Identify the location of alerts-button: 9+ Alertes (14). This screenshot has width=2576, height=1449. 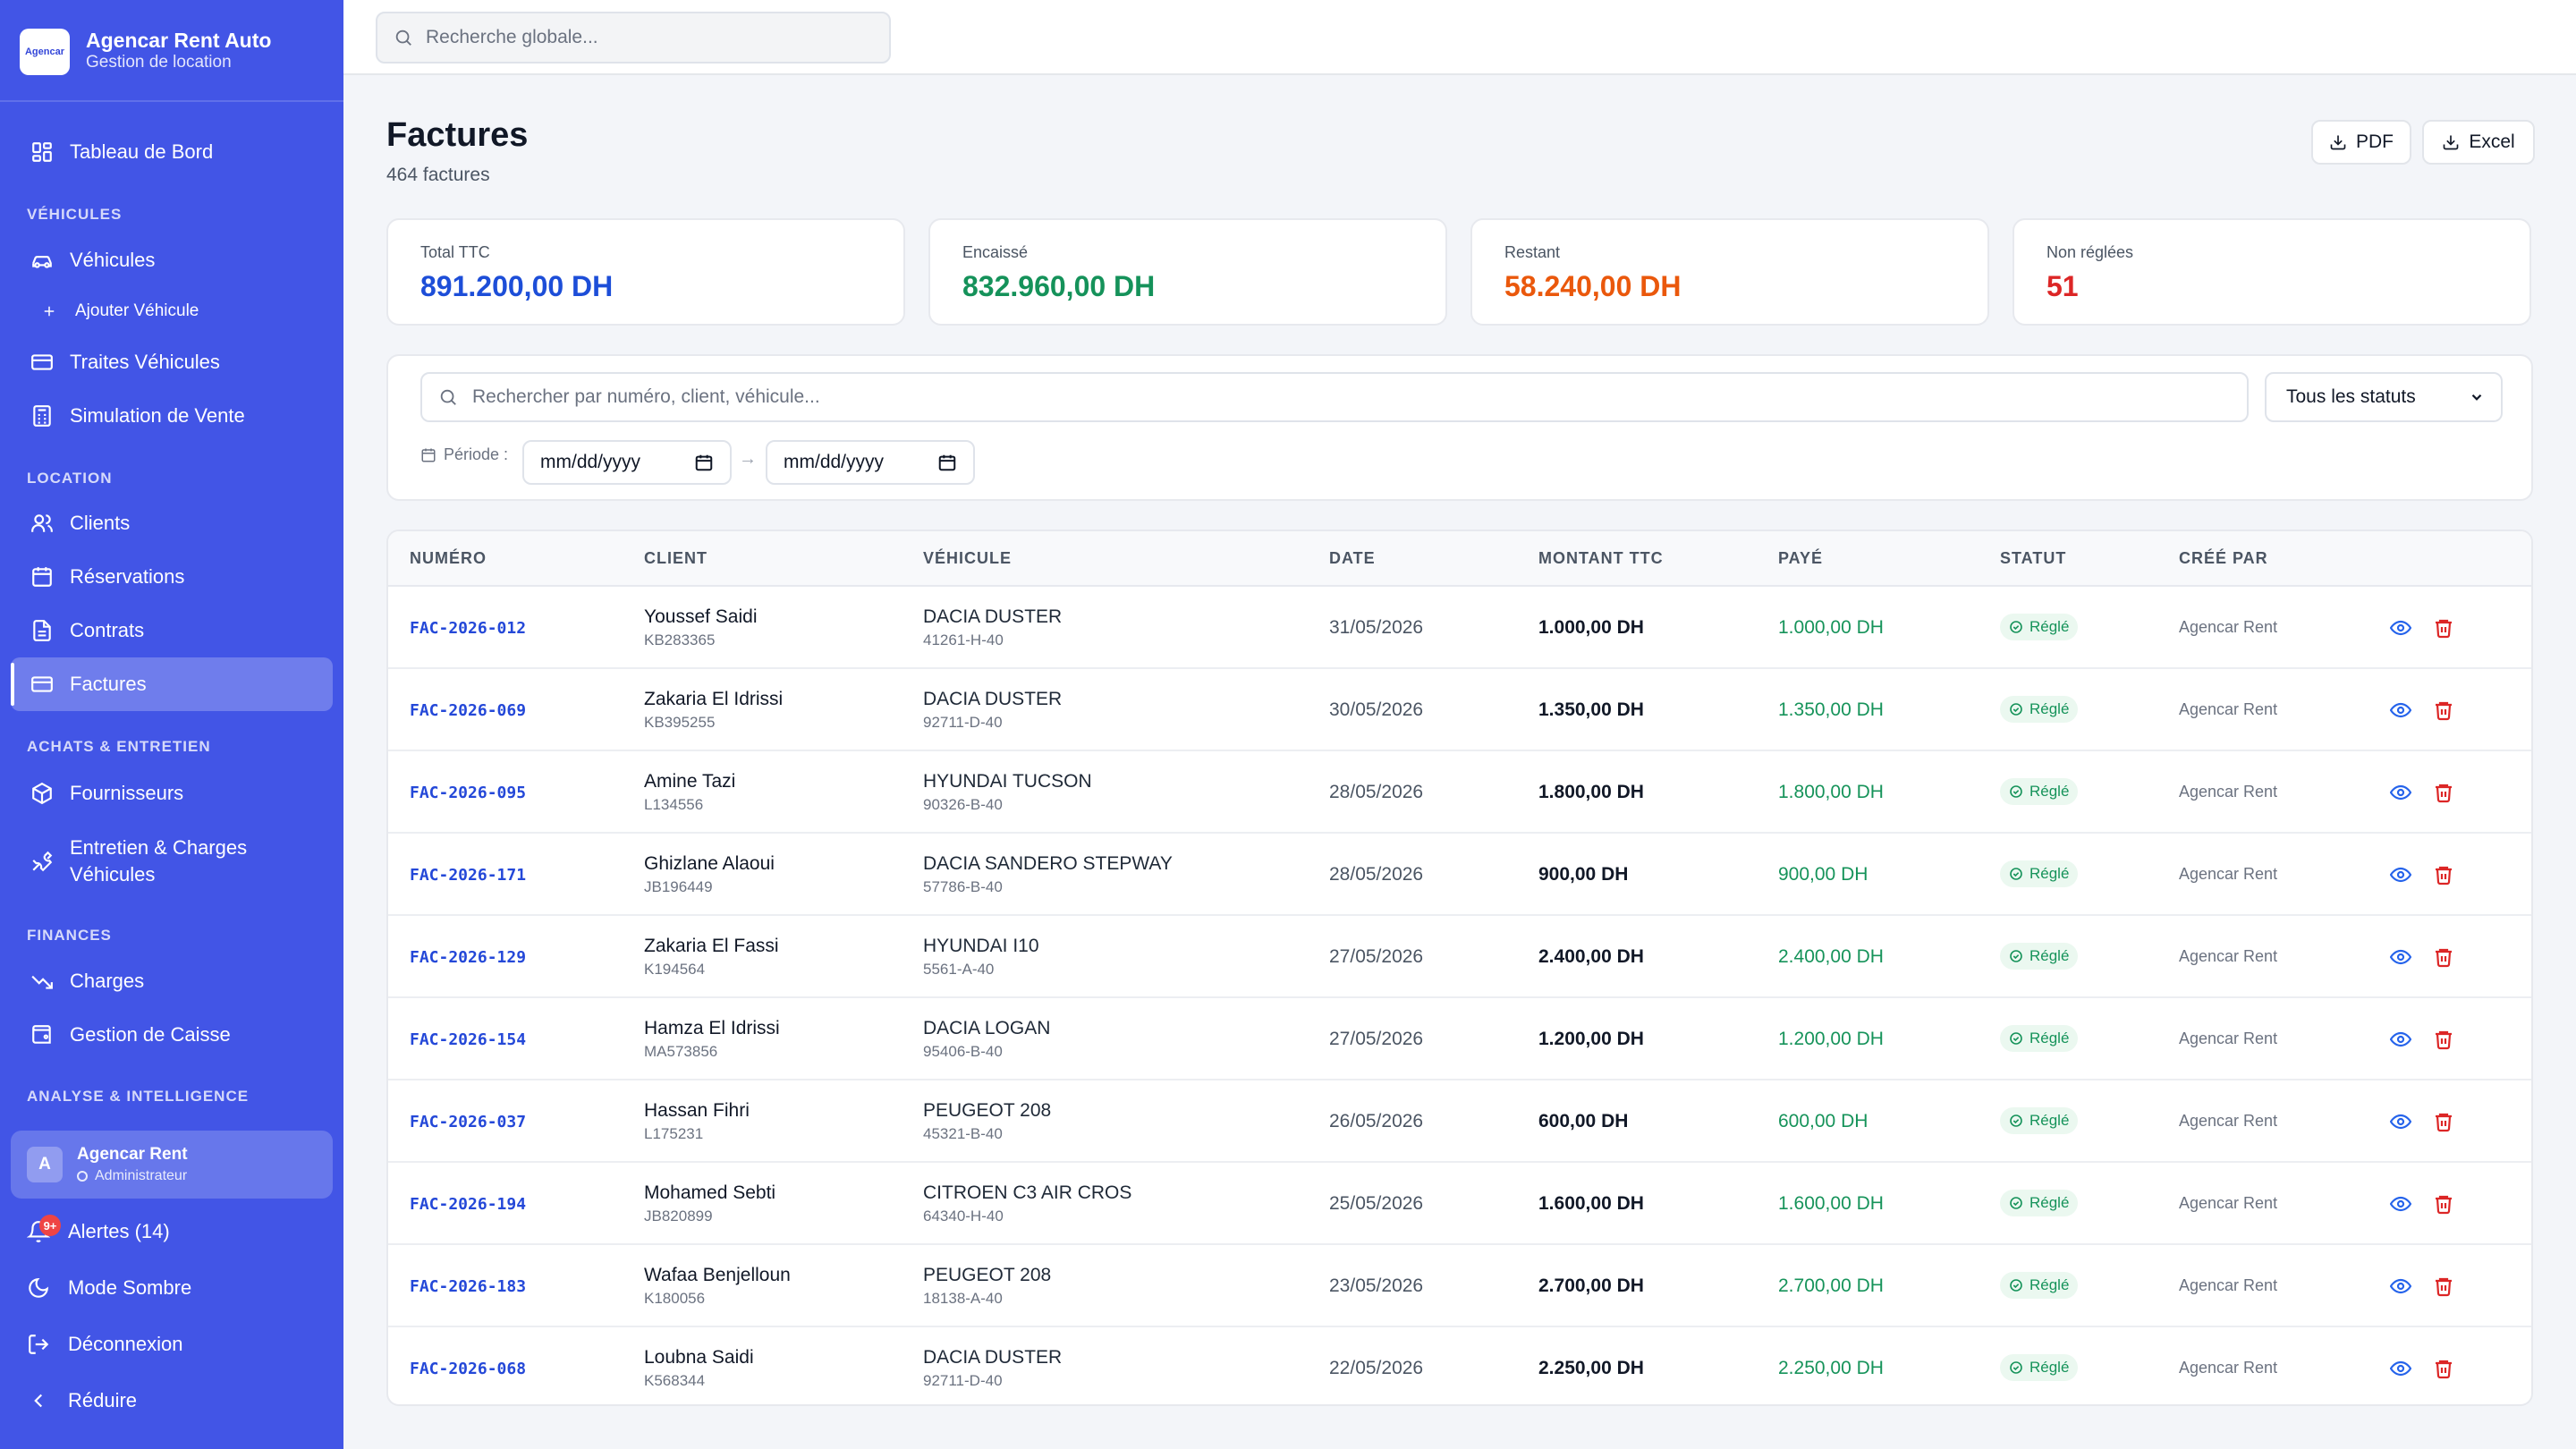
(98, 1232).